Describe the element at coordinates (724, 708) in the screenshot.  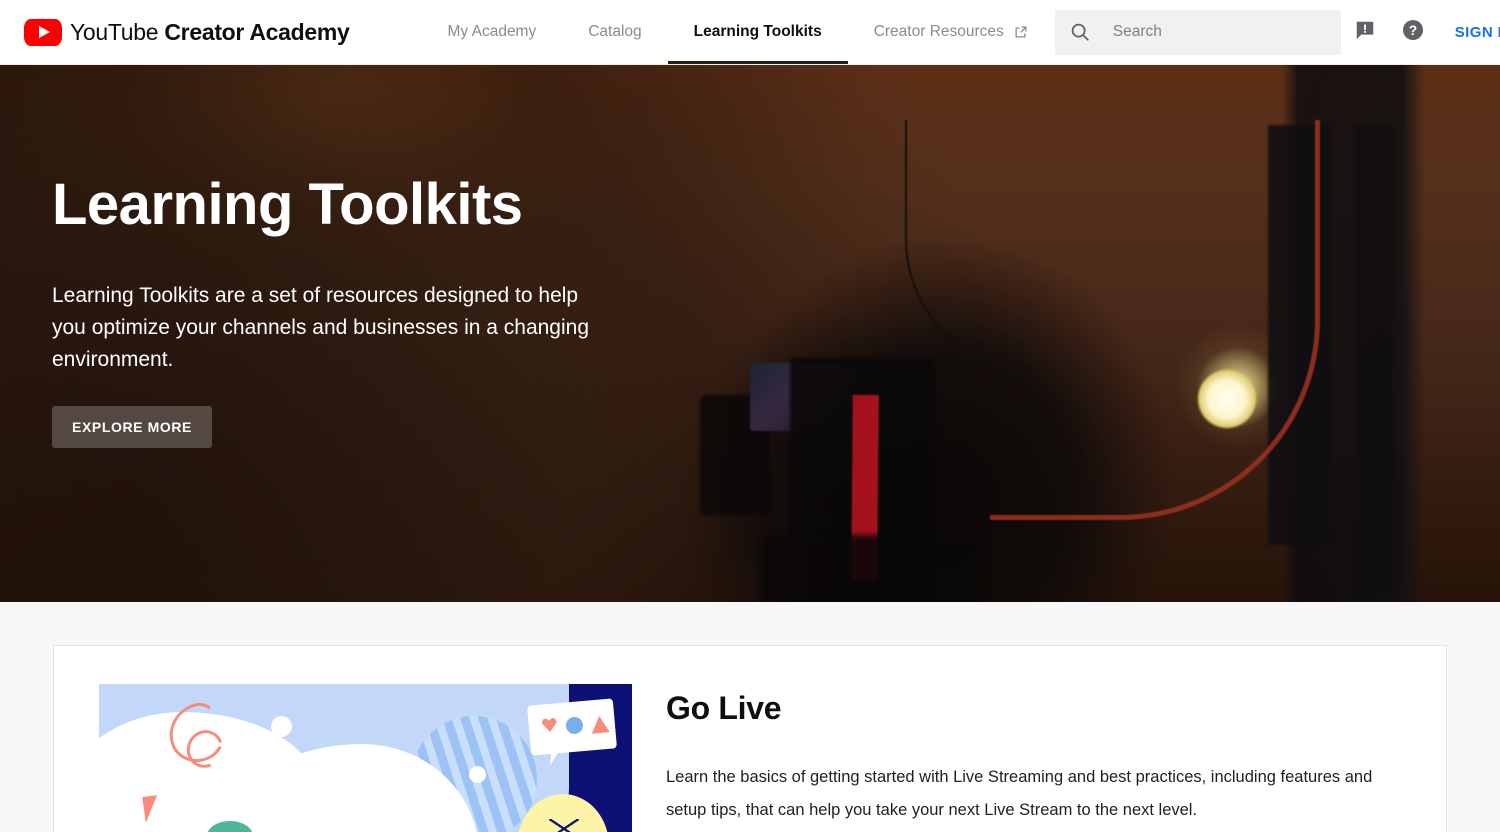
I see `toolkit-card-title: Go Live` at that location.